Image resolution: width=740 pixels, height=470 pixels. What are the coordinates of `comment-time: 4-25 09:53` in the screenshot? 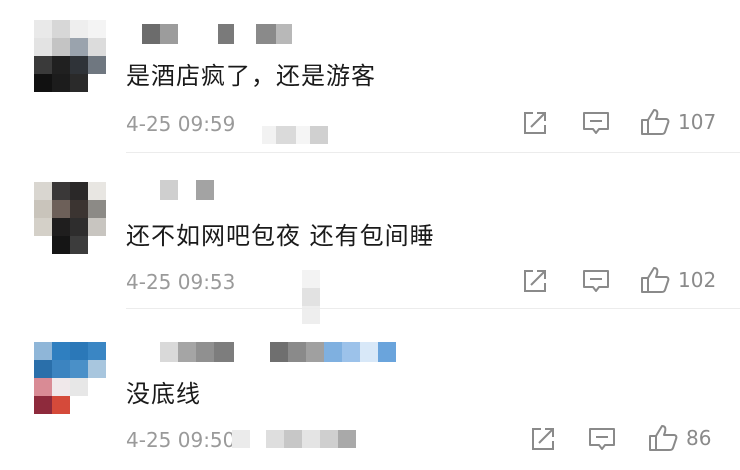 It's located at (181, 282).